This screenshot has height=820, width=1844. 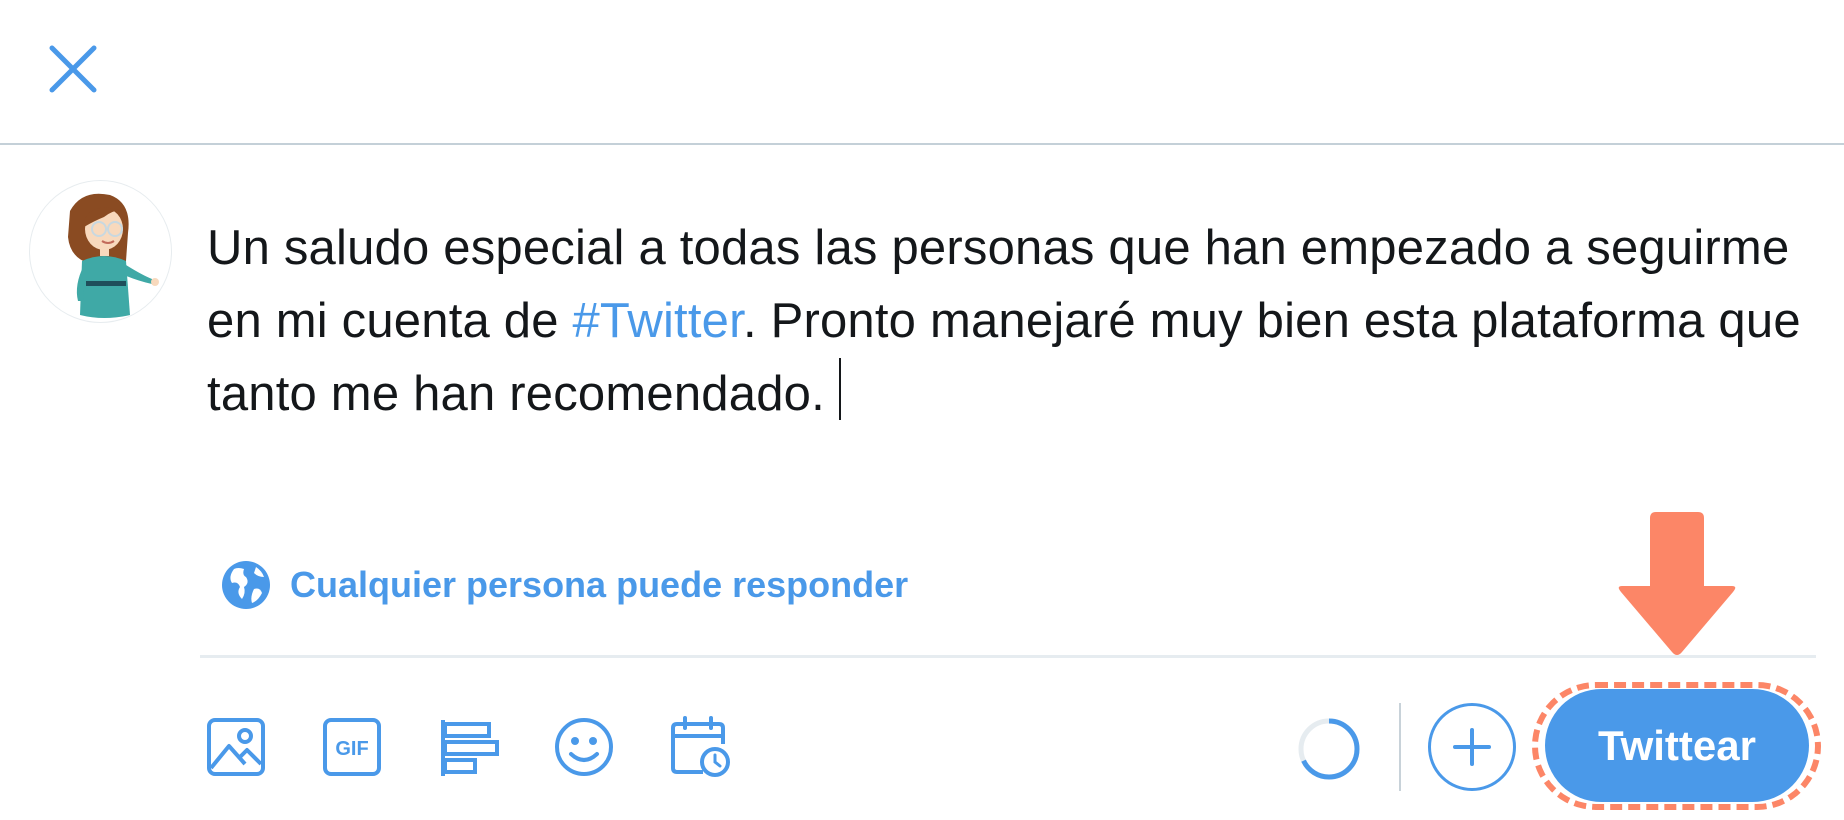 I want to click on poll-icon, so click(x=470, y=748).